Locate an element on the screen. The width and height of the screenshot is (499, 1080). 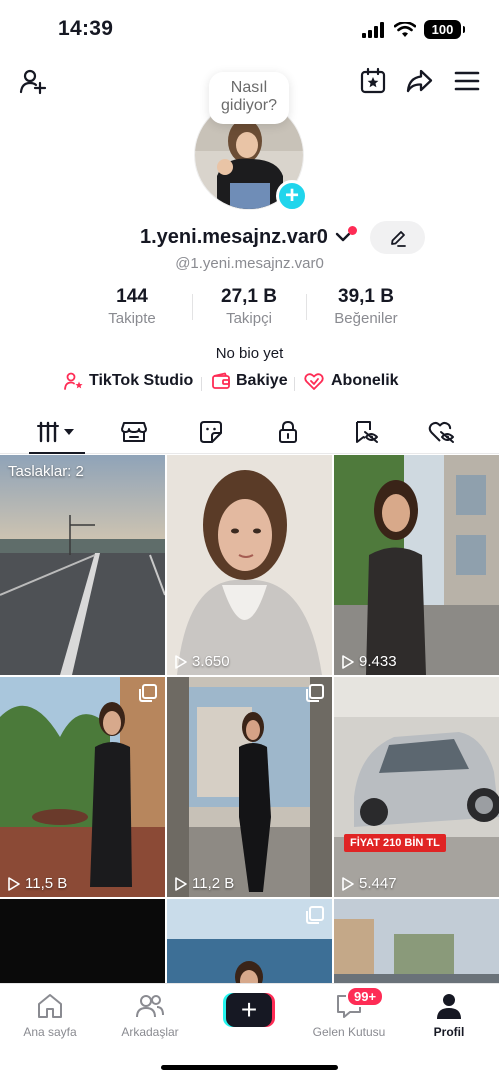
tab-reposts is located at coordinates (366, 432).